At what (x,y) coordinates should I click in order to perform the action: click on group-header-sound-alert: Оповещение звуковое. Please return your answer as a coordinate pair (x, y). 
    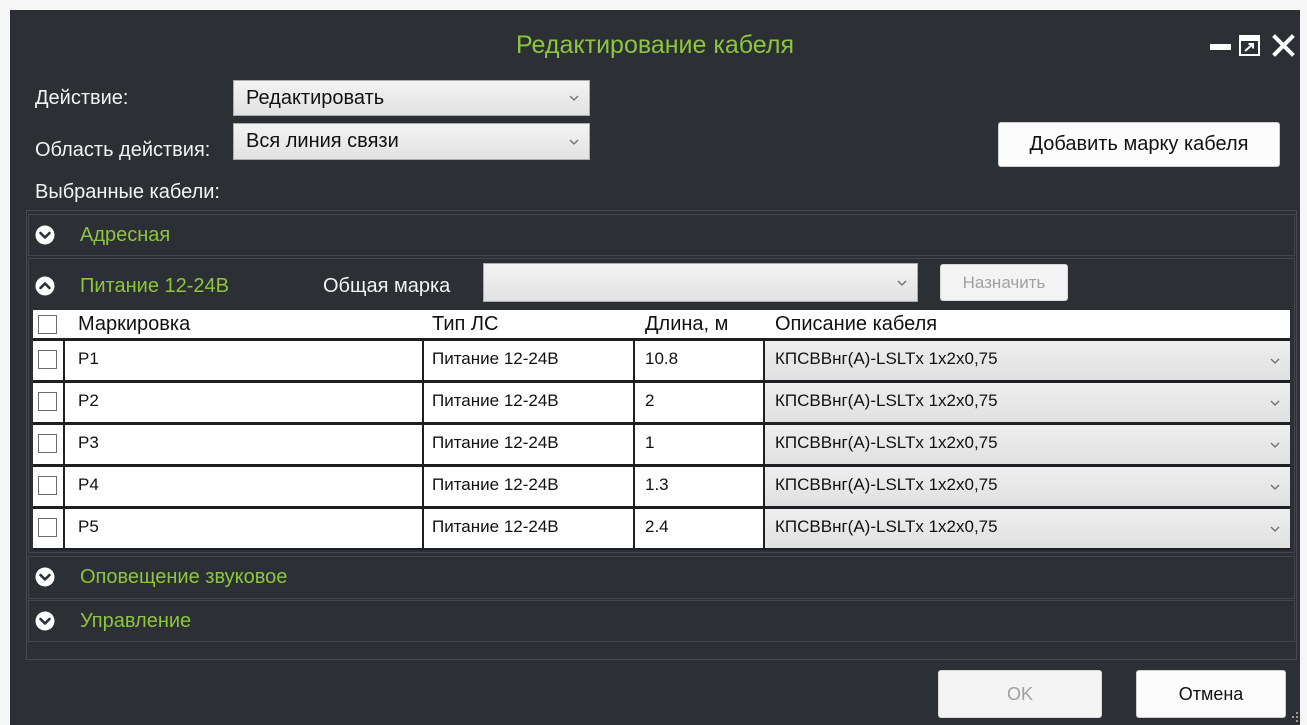
    Looking at the image, I should click on (661, 577).